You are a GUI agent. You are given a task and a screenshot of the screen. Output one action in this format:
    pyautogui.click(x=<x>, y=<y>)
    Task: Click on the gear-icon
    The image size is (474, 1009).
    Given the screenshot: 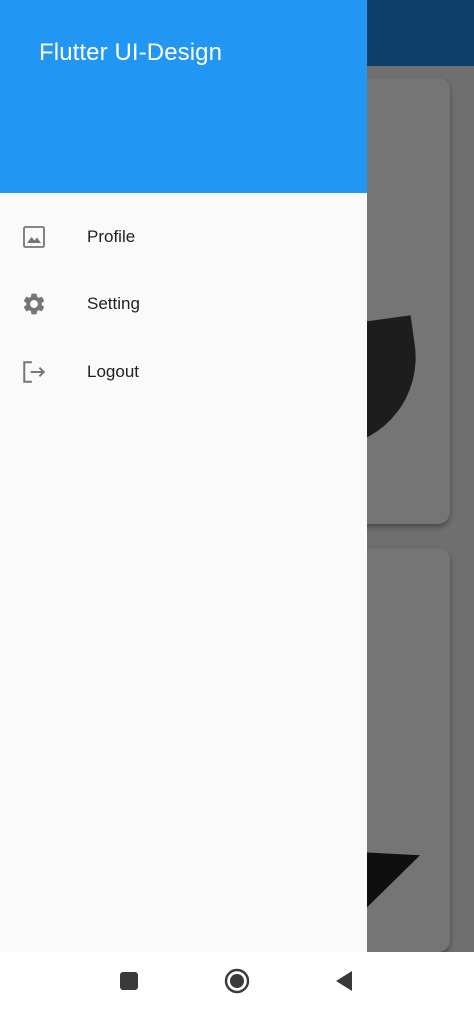 What is the action you would take?
    pyautogui.click(x=34, y=304)
    